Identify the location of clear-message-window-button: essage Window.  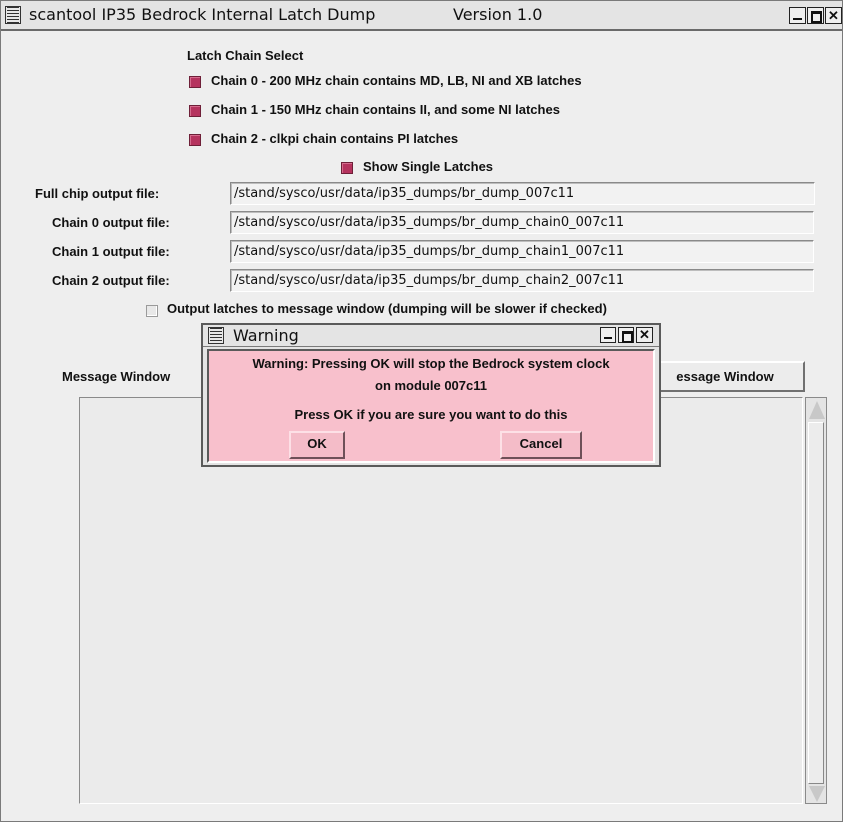
(725, 376).